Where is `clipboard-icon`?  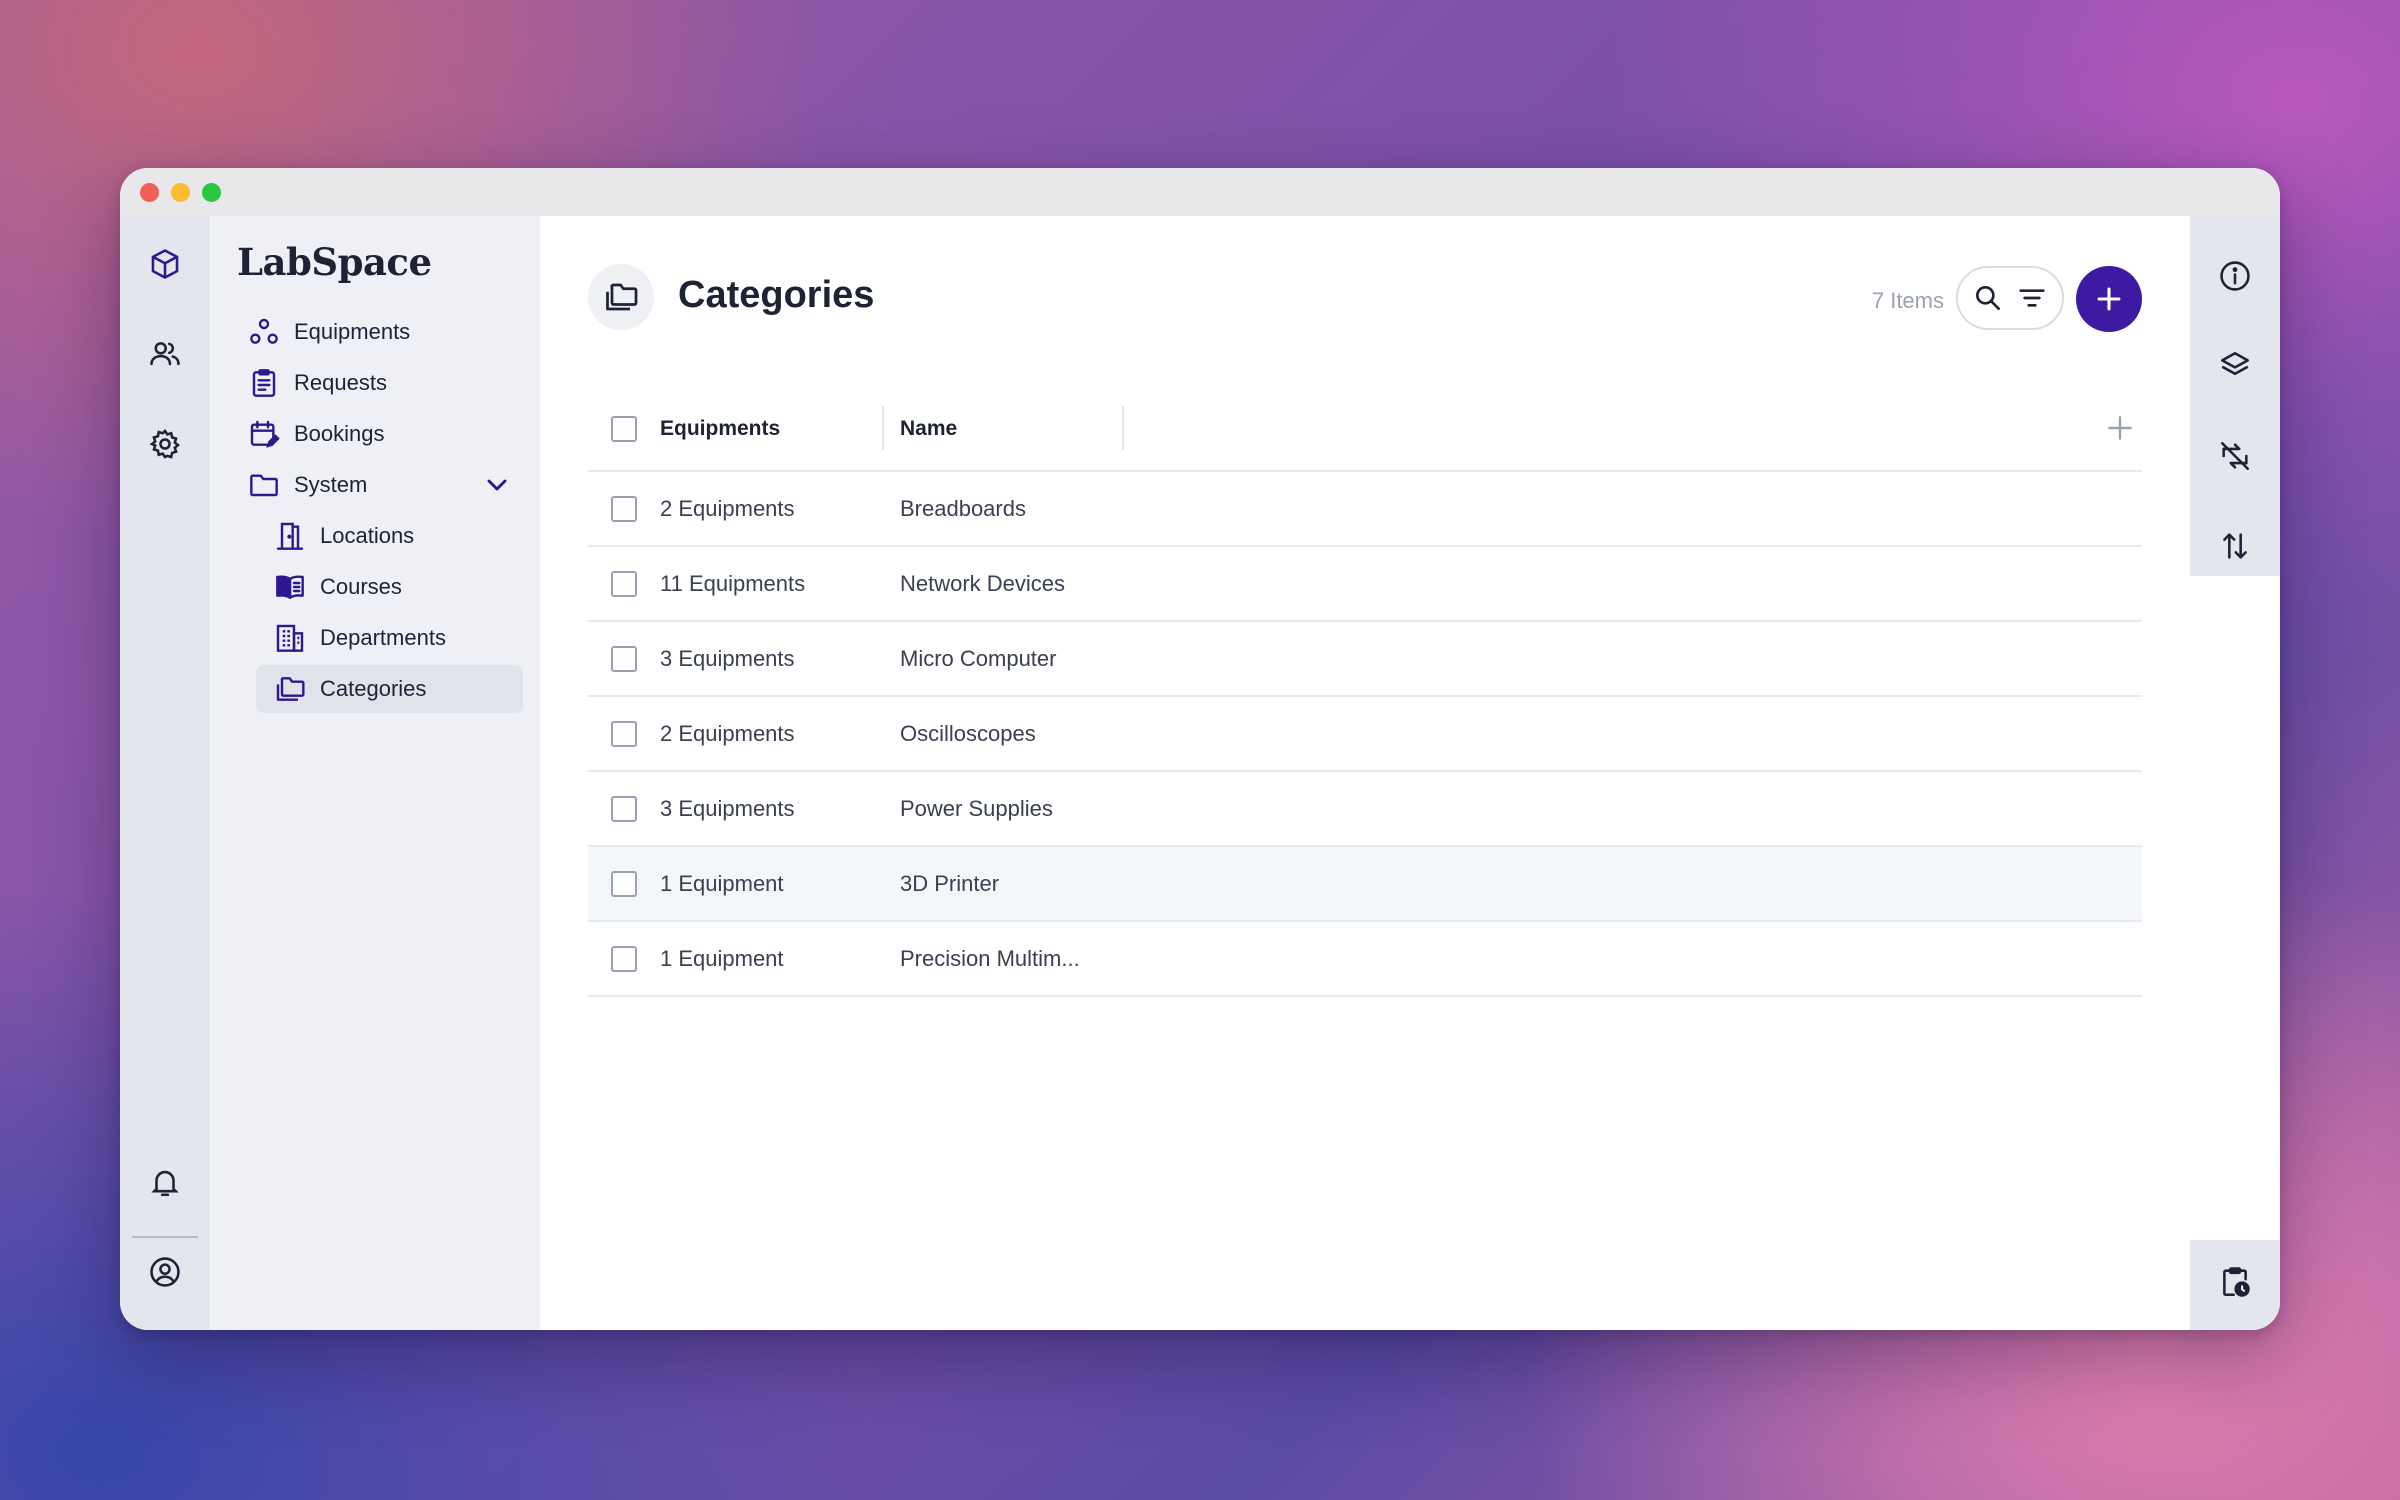 clipboard-icon is located at coordinates (264, 383).